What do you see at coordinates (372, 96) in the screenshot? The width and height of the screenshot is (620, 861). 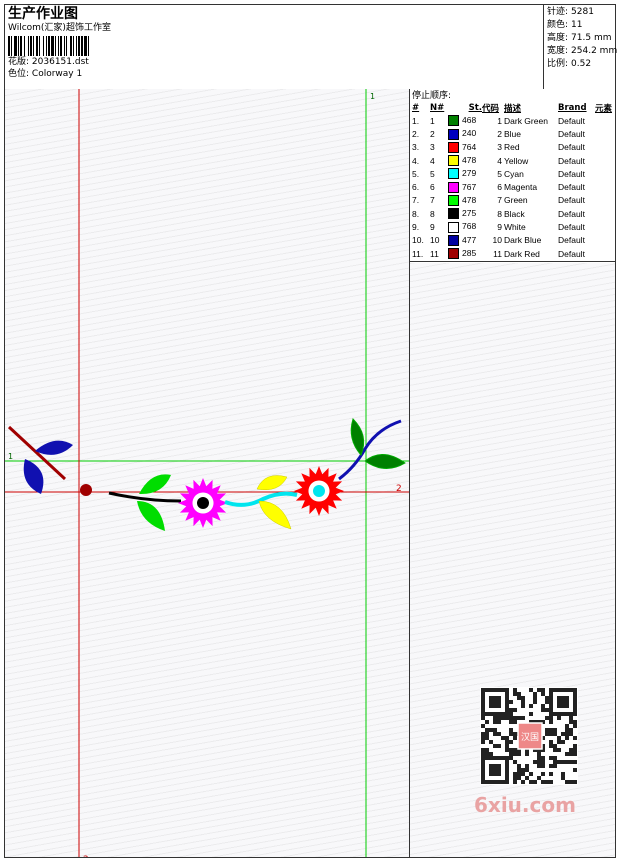 I see `guide-marker-top: 1` at bounding box center [372, 96].